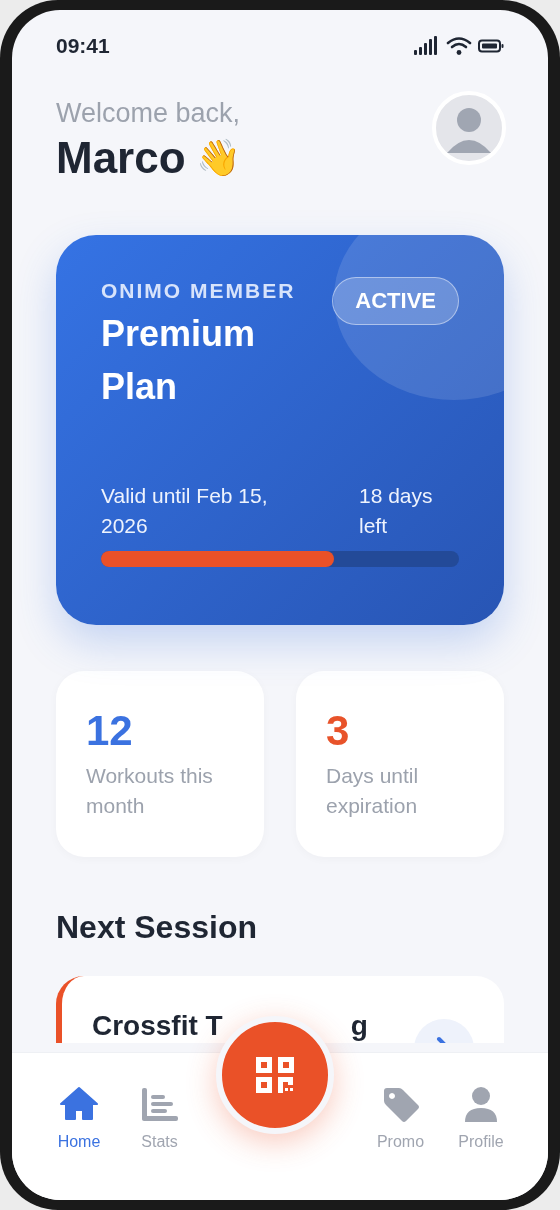 This screenshot has width=560, height=1210. What do you see at coordinates (159, 1126) in the screenshot?
I see `nav-tab: Stats` at bounding box center [159, 1126].